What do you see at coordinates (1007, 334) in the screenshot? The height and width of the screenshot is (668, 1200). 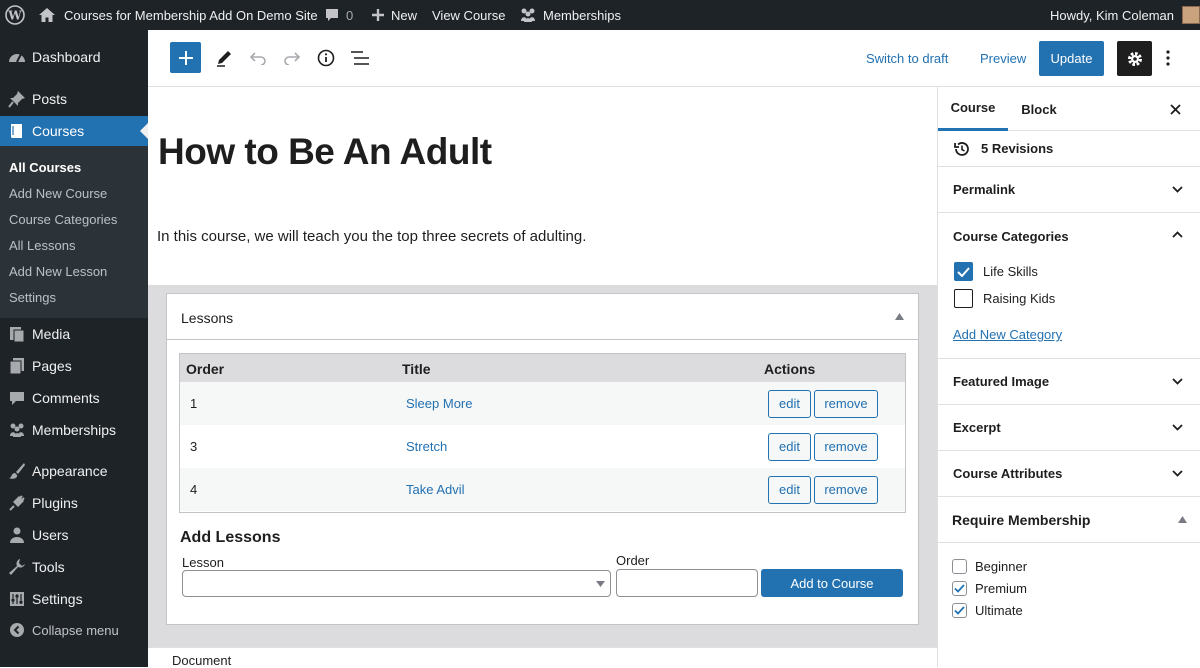 I see `add-new-category-link: Add New Category` at bounding box center [1007, 334].